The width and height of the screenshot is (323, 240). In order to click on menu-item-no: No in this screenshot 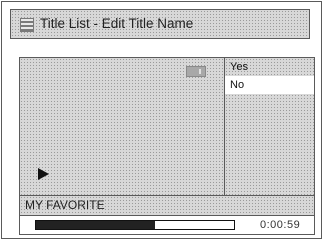, I will do `click(269, 85)`.